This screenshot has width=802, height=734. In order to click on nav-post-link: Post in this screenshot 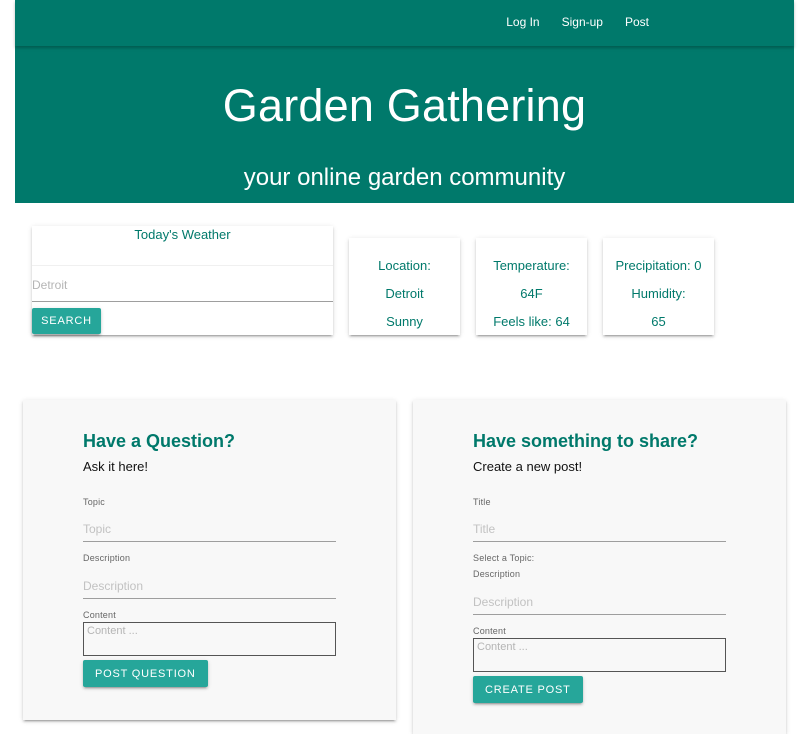, I will do `click(637, 22)`.